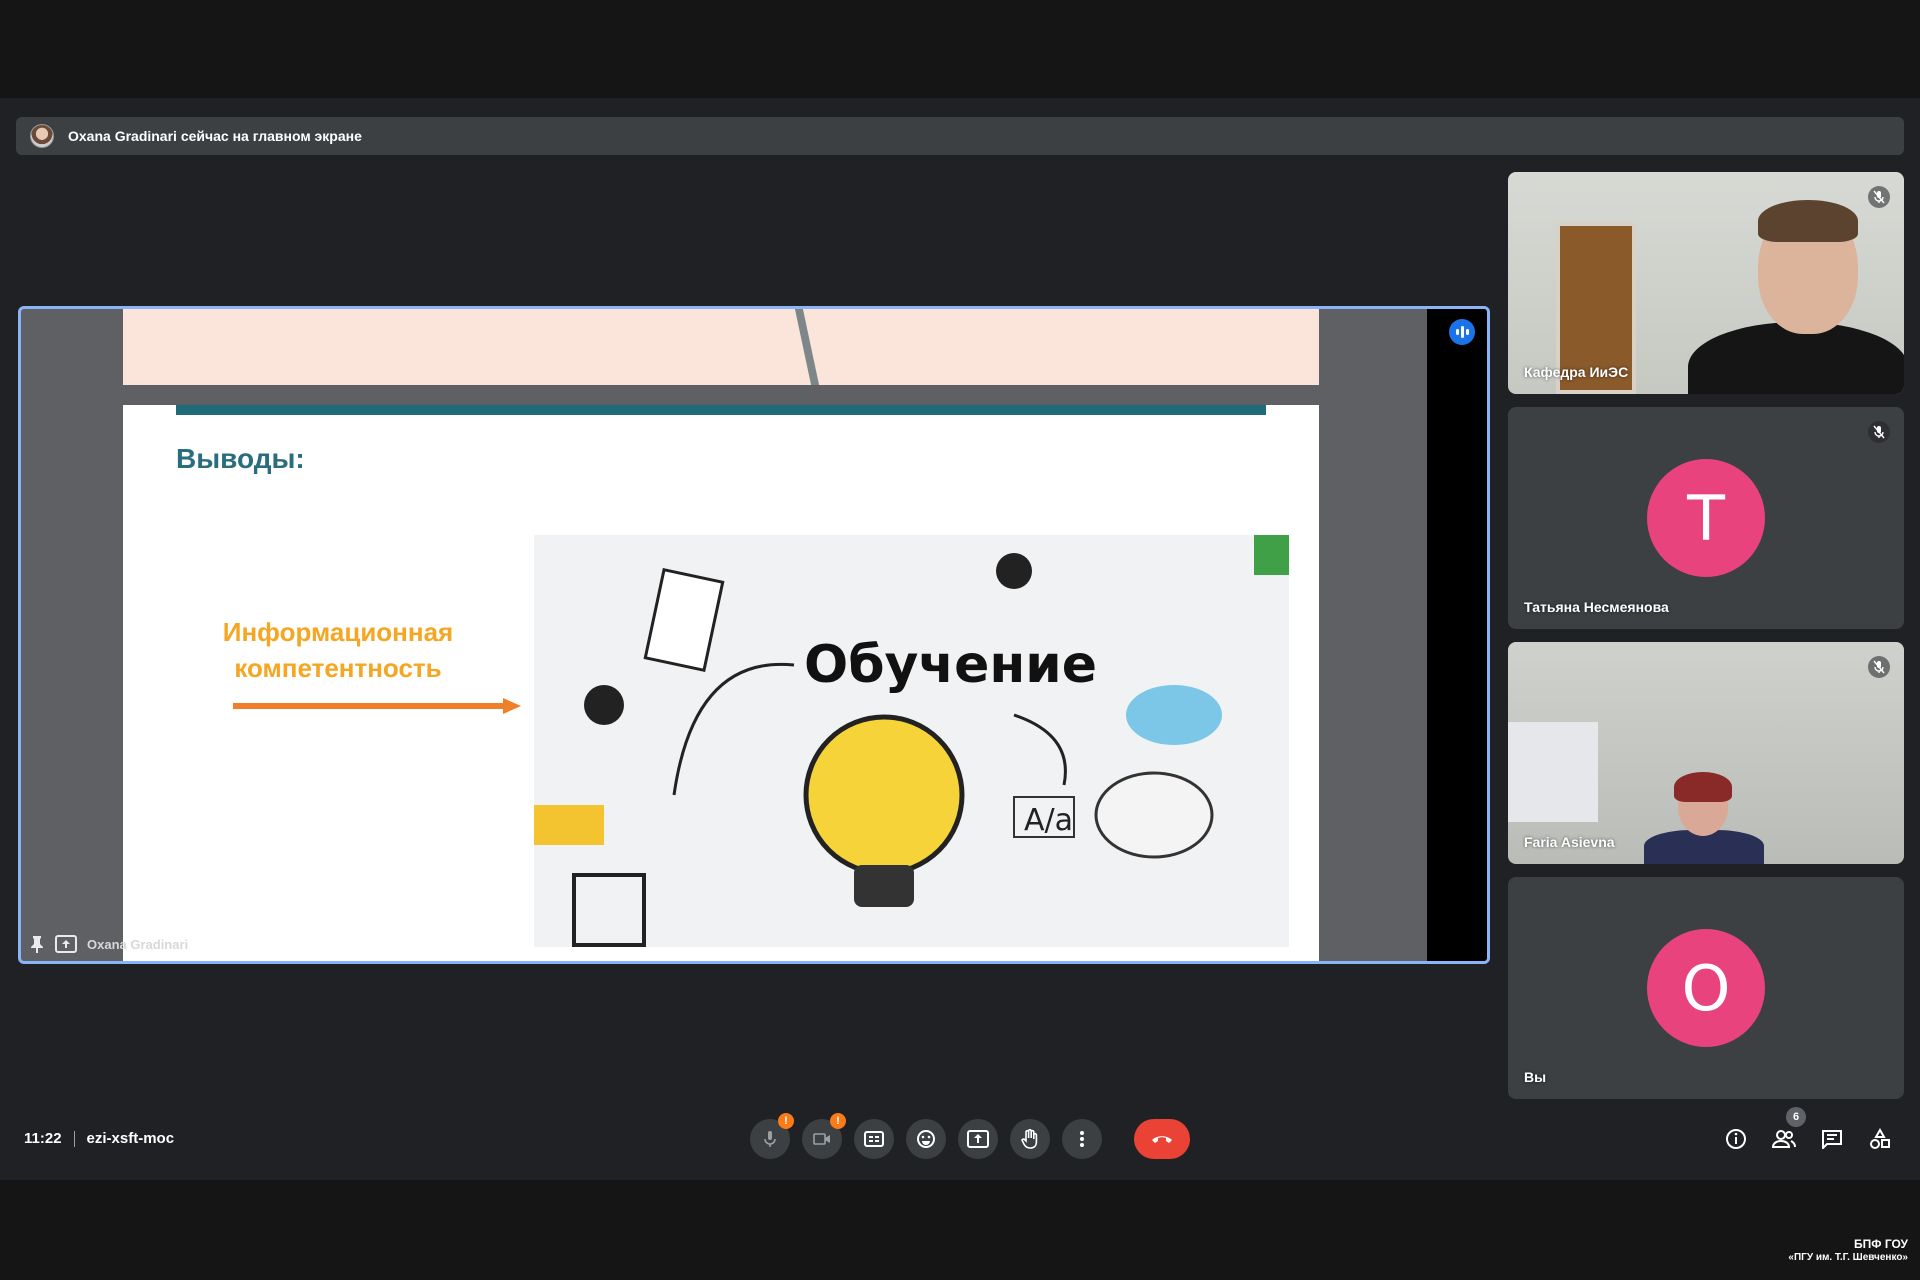 This screenshot has width=1920, height=1280. I want to click on people-button: 6, so click(1788, 1131).